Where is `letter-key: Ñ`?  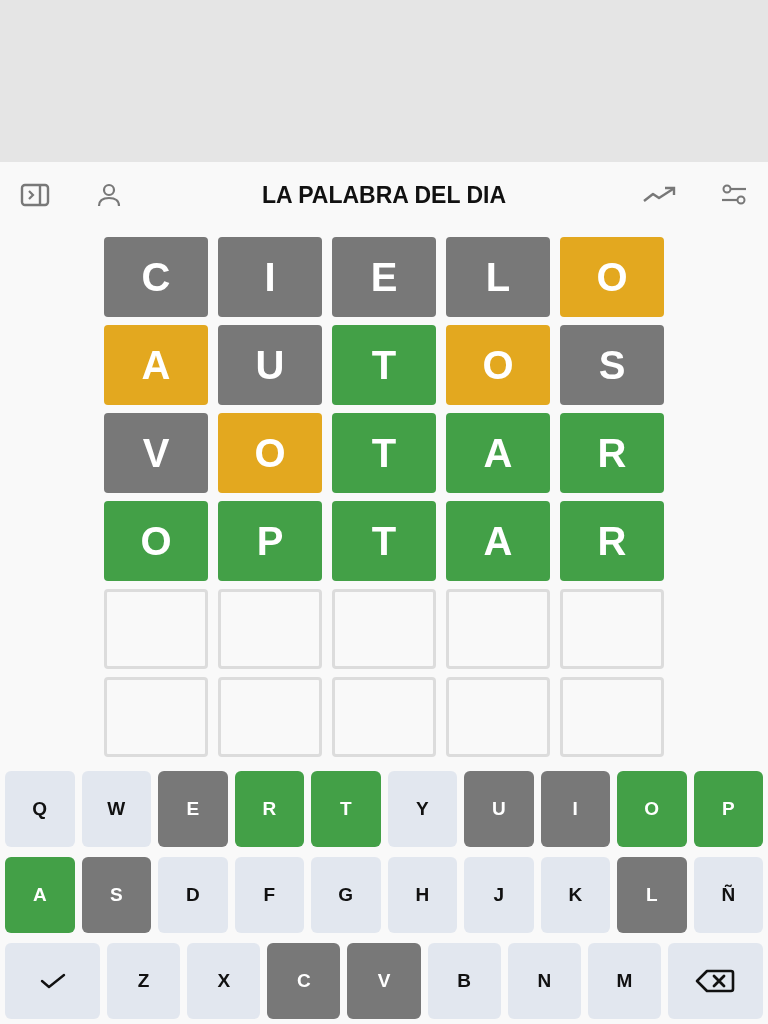
letter-key: Ñ is located at coordinates (728, 895).